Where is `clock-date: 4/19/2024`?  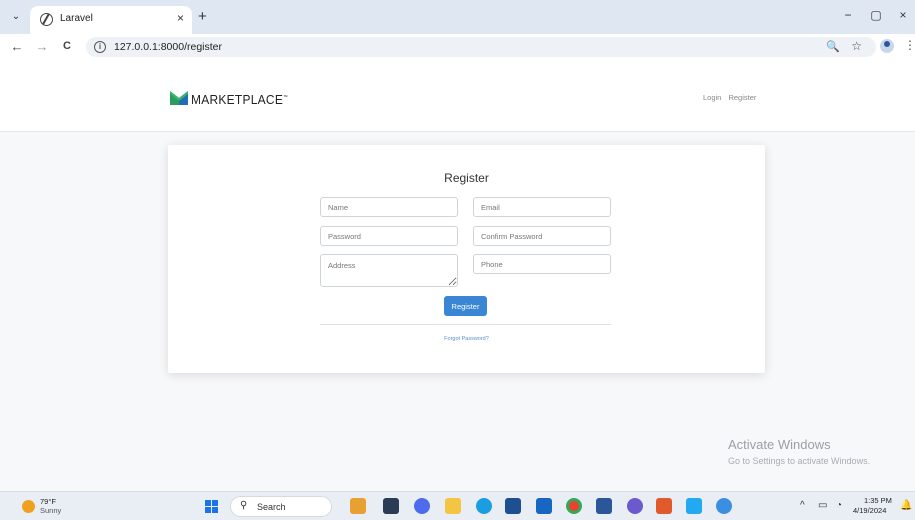 clock-date: 4/19/2024 is located at coordinates (869, 510).